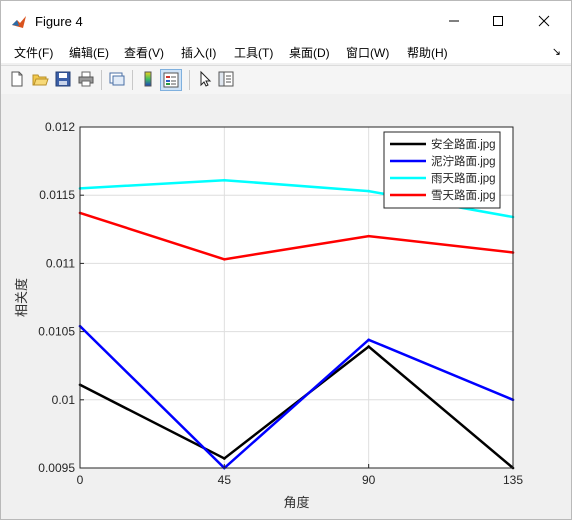  I want to click on y-tick-label: 0.011, so click(60, 263).